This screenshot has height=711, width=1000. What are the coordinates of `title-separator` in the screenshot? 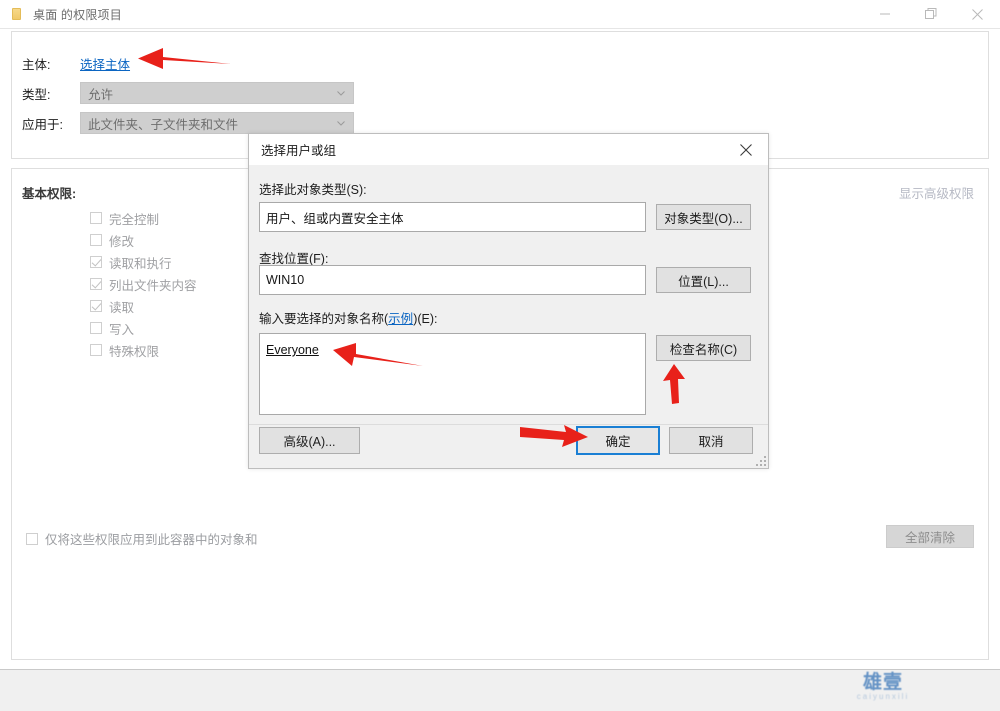 It's located at (500, 28).